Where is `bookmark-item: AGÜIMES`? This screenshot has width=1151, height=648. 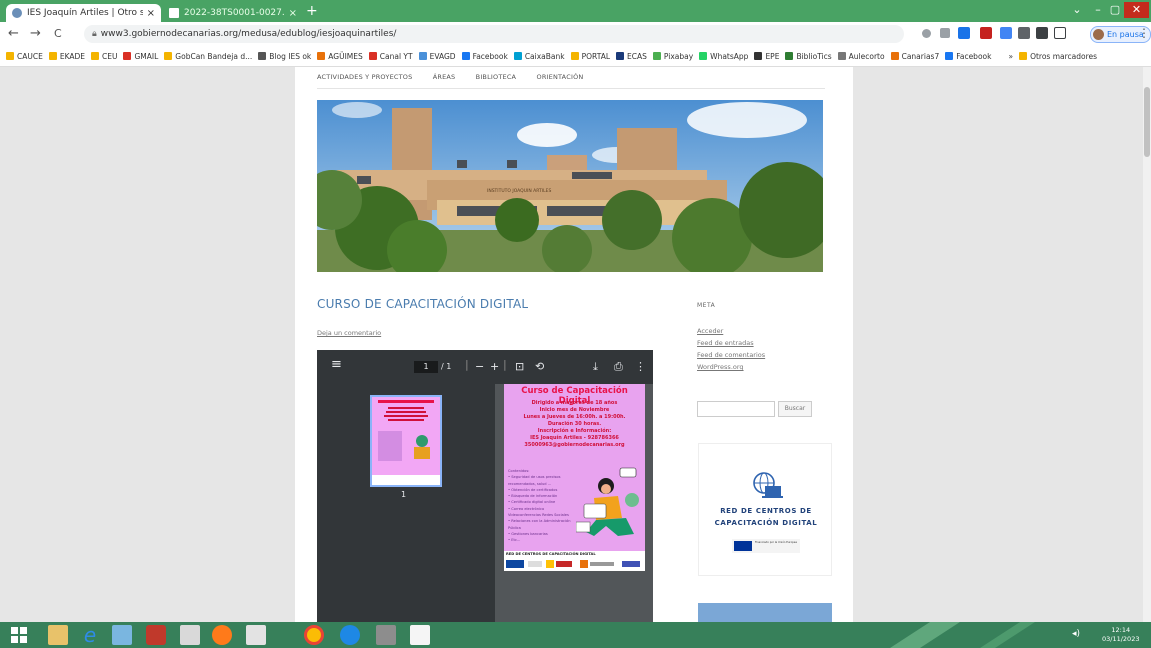 bookmark-item: AGÜIMES is located at coordinates (340, 56).